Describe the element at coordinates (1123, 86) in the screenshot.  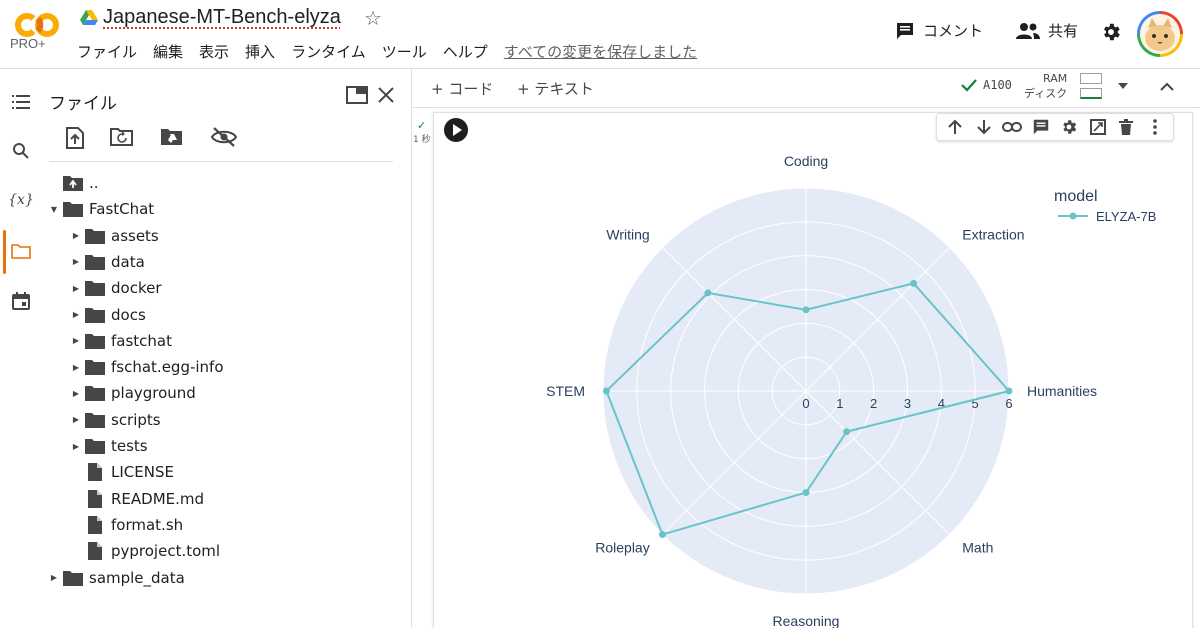
I see `resources-dropdown-icon` at that location.